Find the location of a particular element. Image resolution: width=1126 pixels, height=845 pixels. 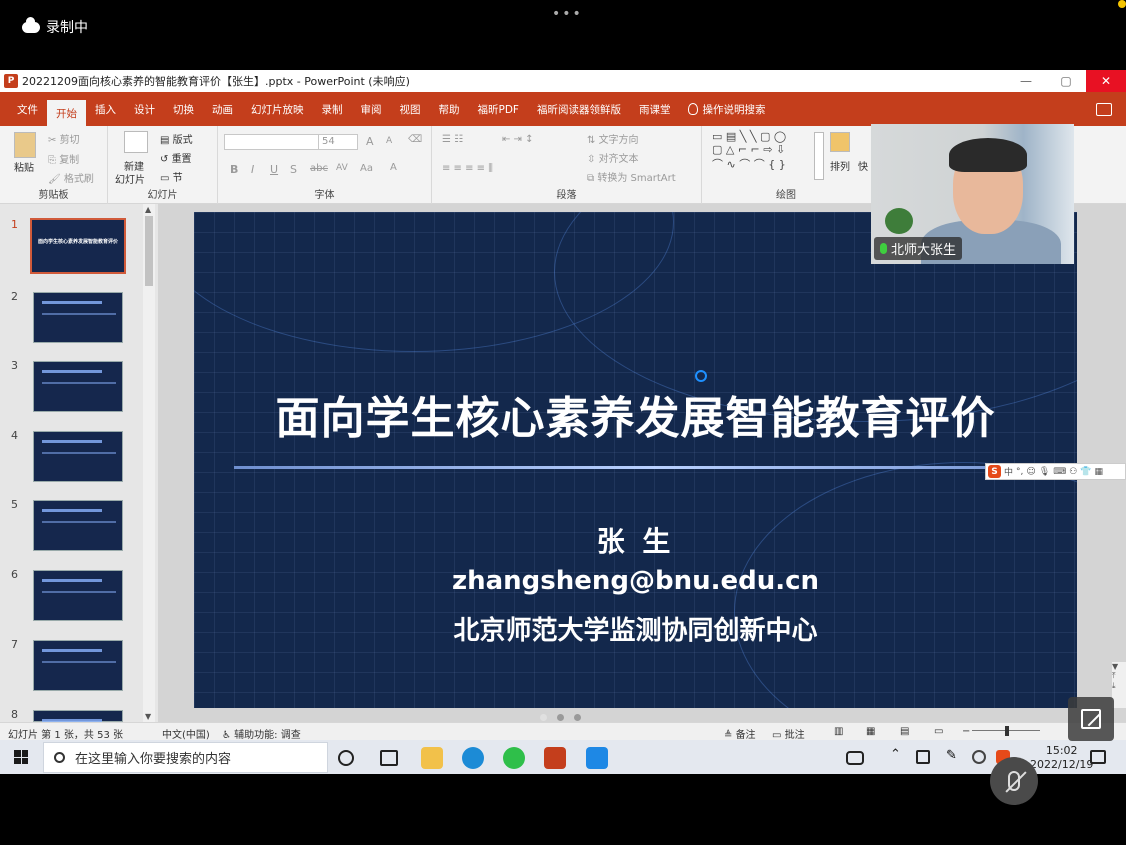

copy-button: ⎘ 复制 is located at coordinates (63, 158).